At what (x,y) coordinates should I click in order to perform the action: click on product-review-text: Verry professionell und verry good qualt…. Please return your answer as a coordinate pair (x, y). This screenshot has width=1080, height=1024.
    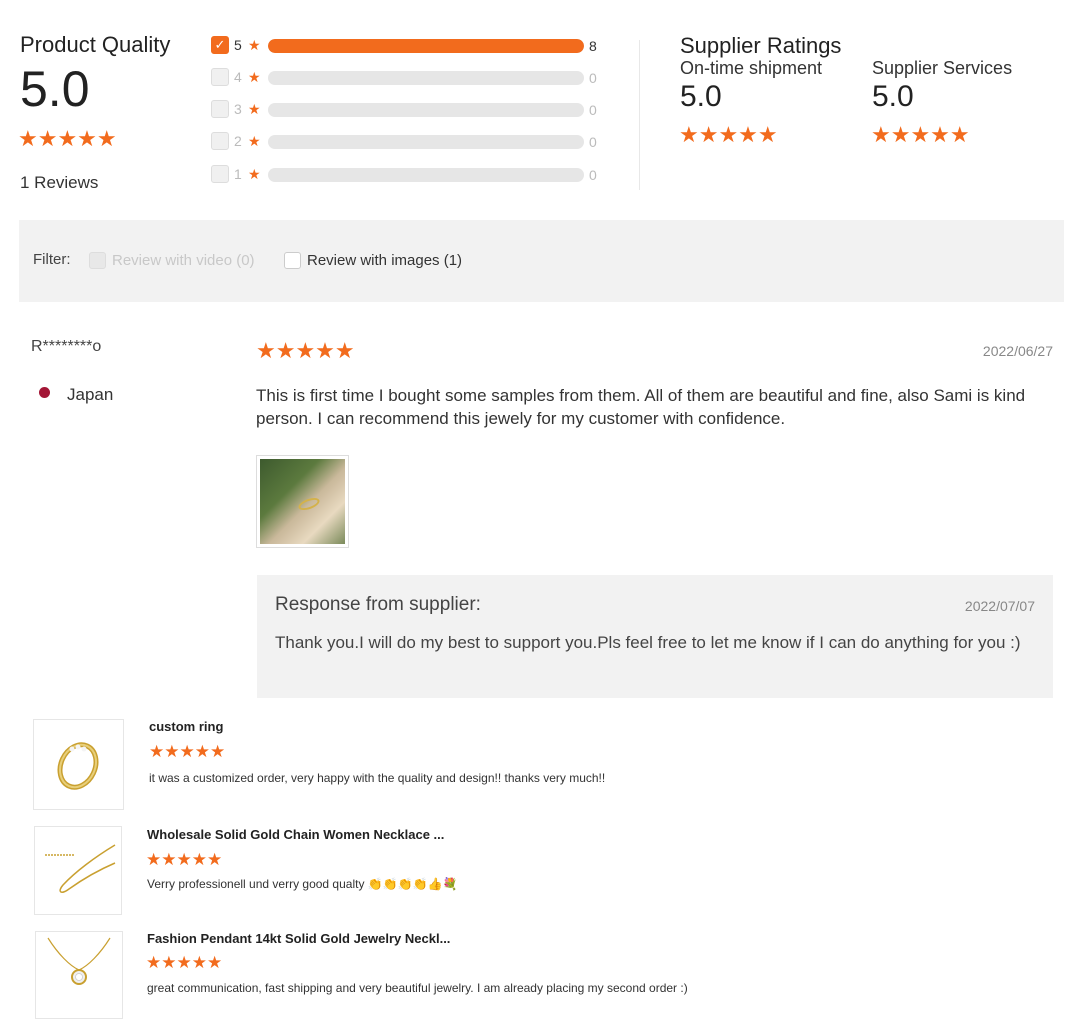
    Looking at the image, I should click on (302, 884).